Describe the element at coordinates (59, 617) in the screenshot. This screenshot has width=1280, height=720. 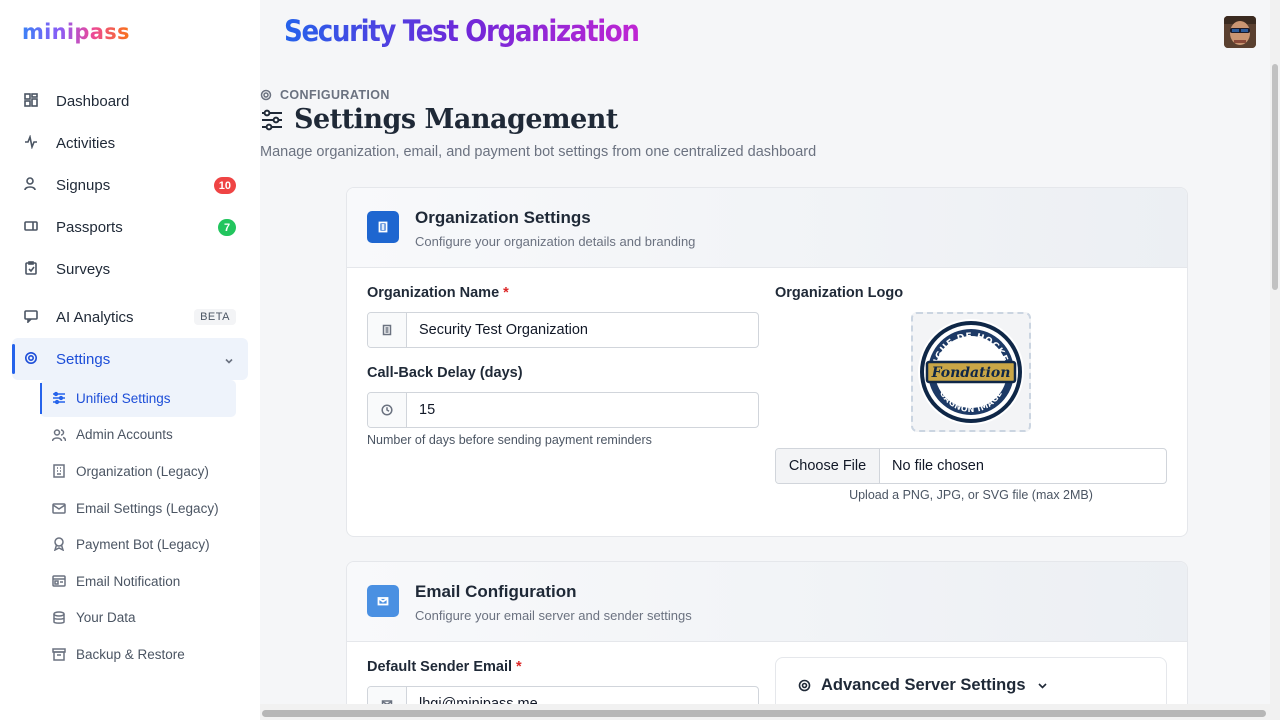
I see `database-icon` at that location.